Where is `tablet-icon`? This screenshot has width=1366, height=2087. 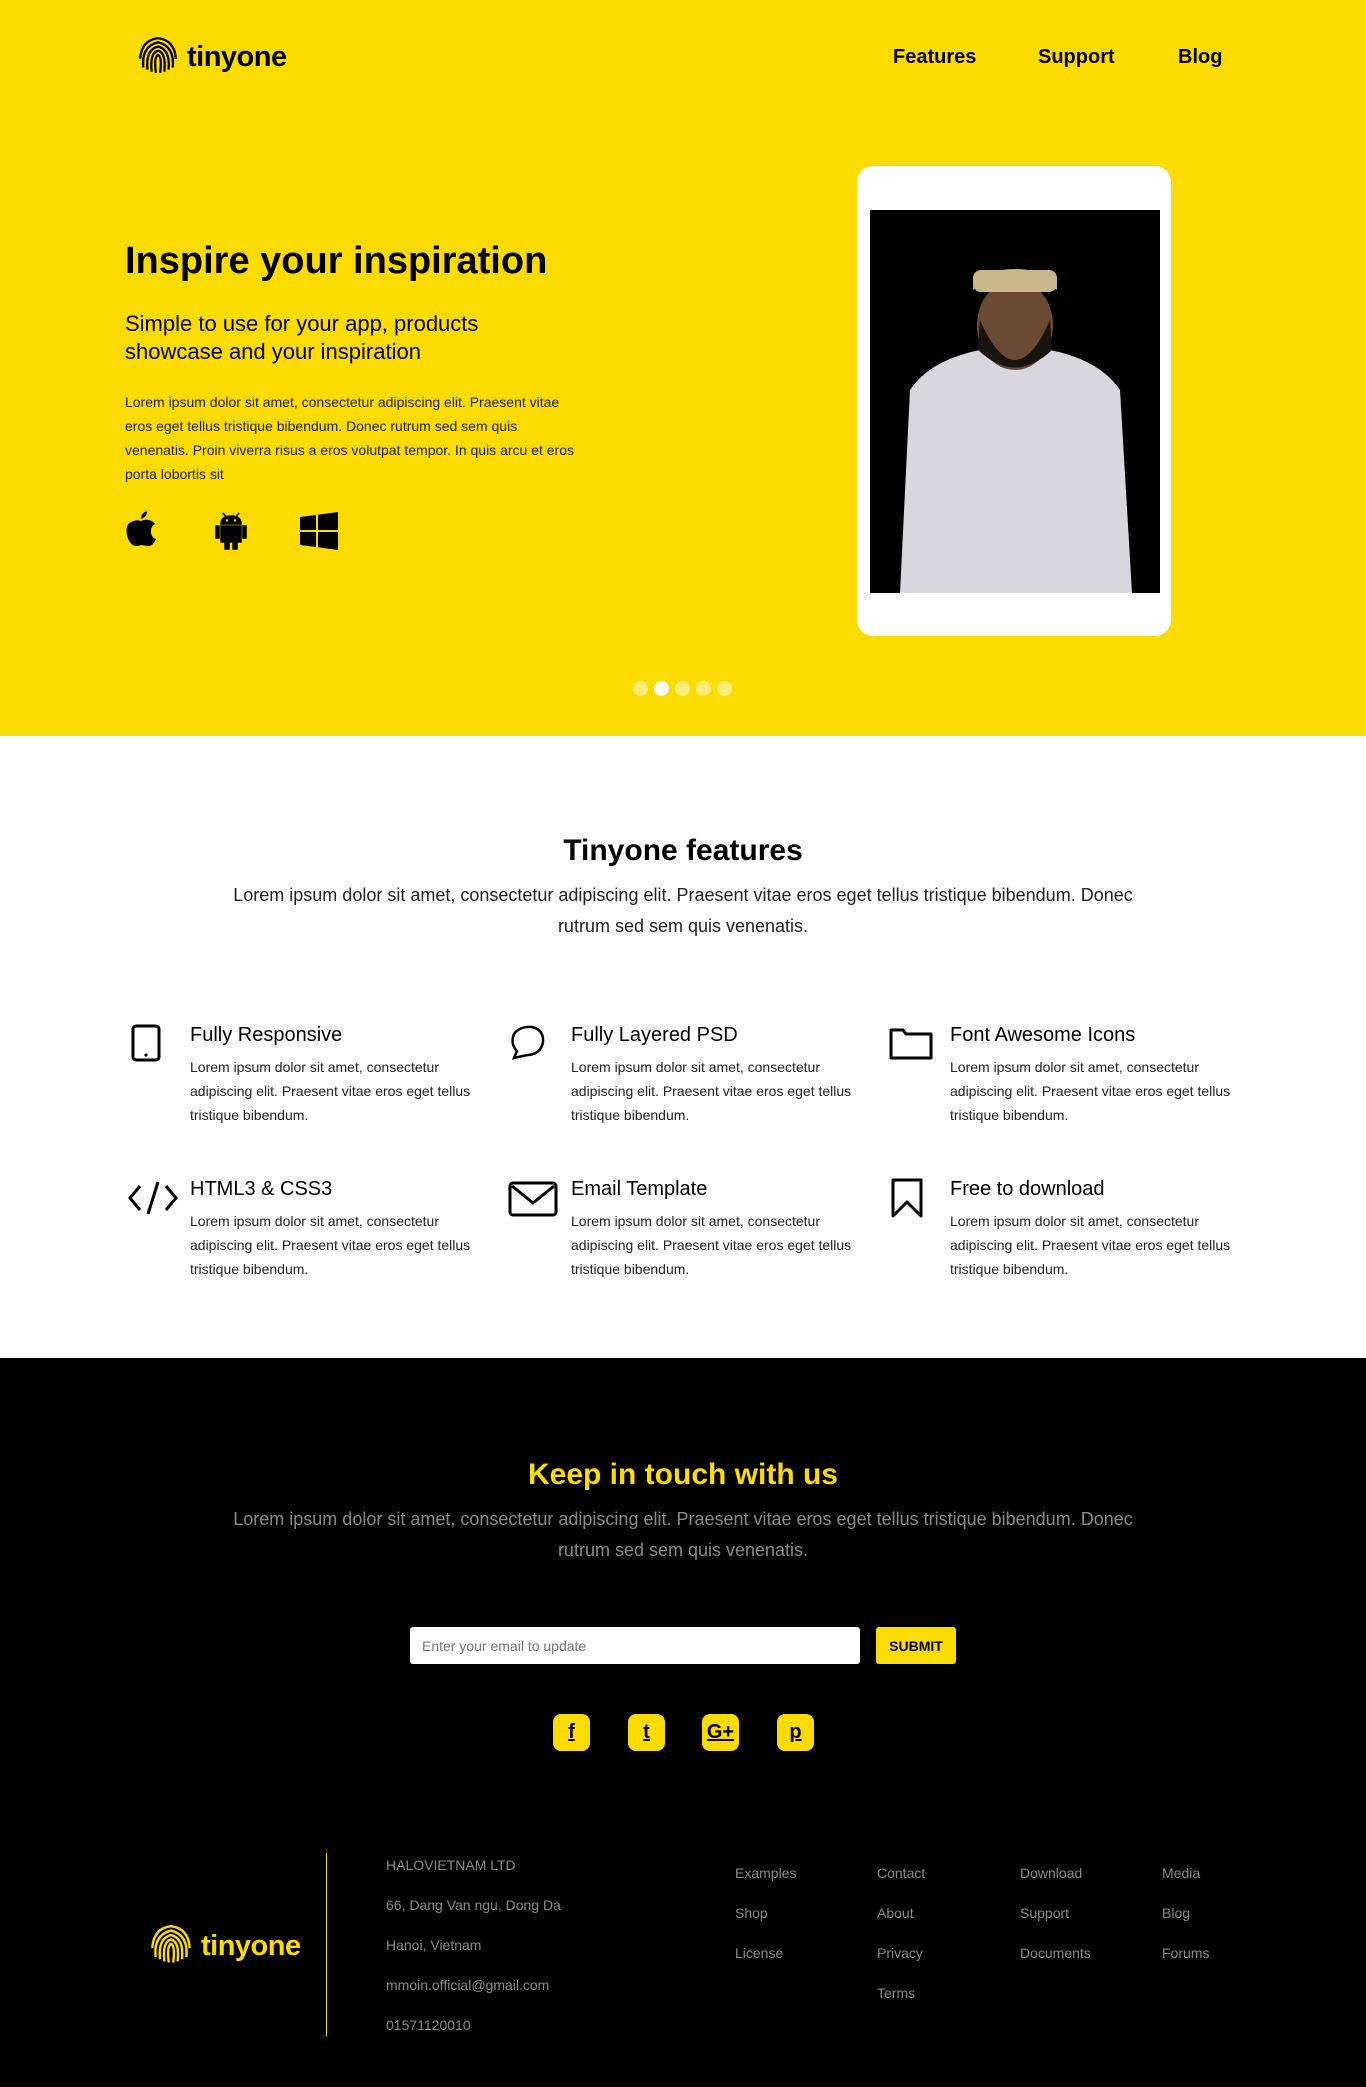
tablet-icon is located at coordinates (146, 1043).